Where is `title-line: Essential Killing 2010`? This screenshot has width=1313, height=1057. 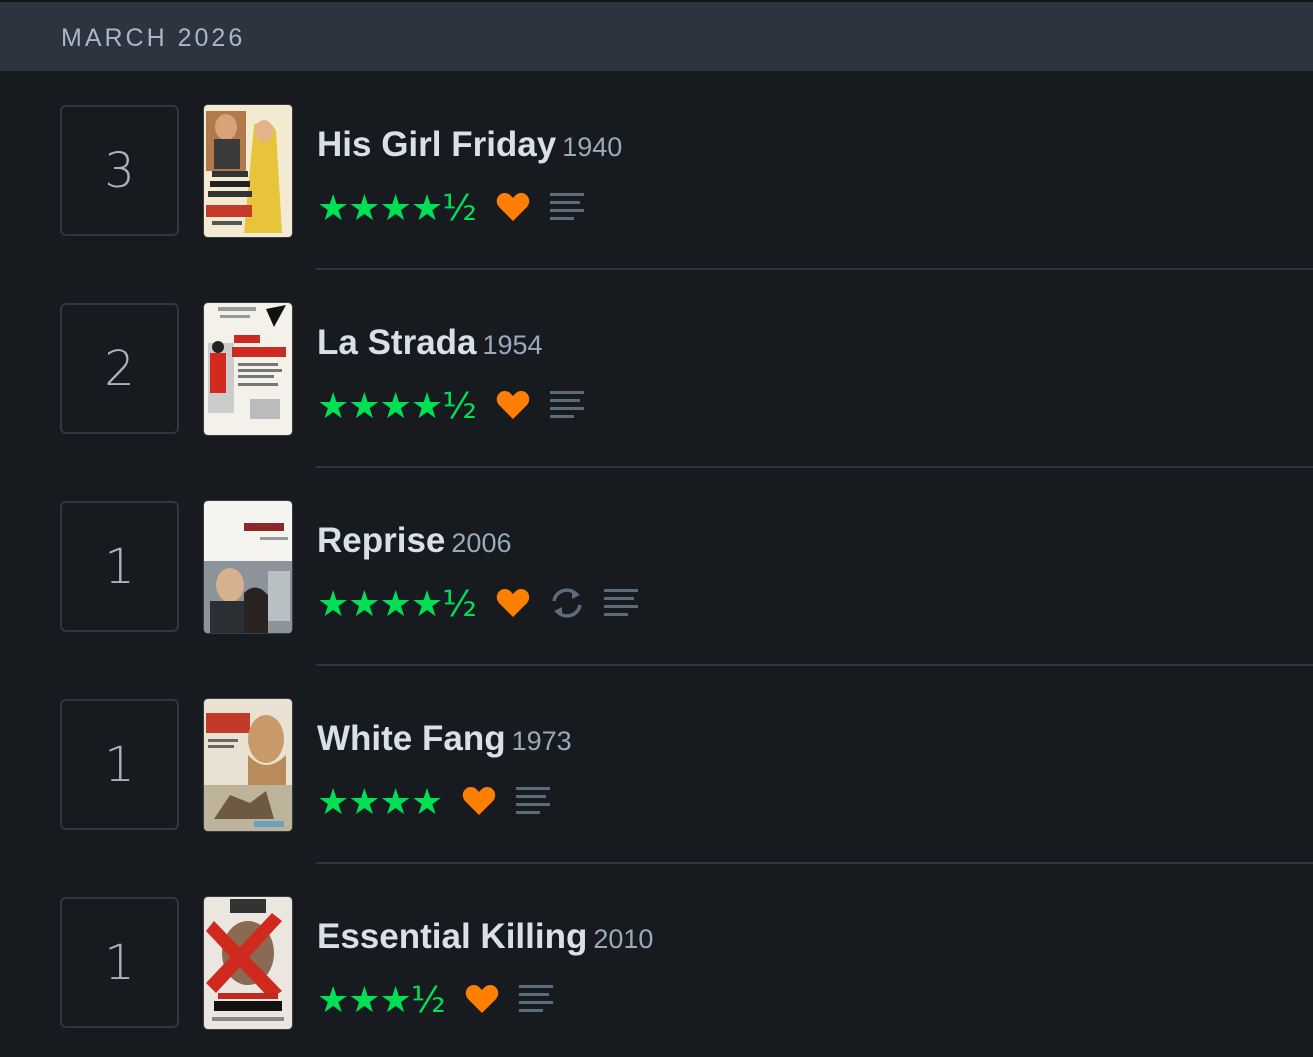 title-line: Essential Killing 2010 is located at coordinates (485, 937).